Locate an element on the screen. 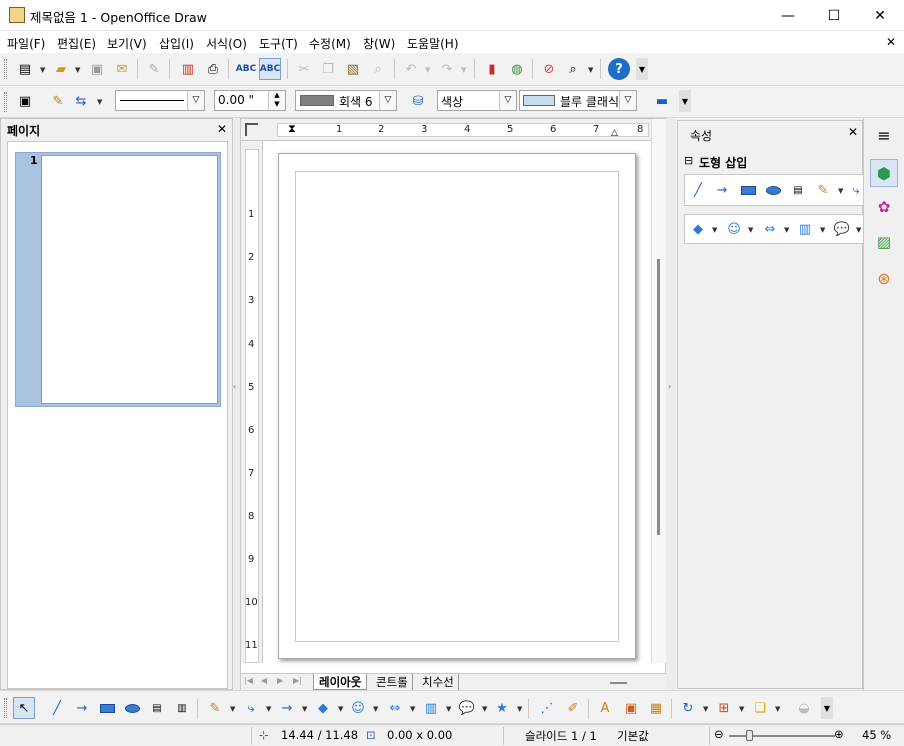  styles-icon: ▣ is located at coordinates (25, 101).